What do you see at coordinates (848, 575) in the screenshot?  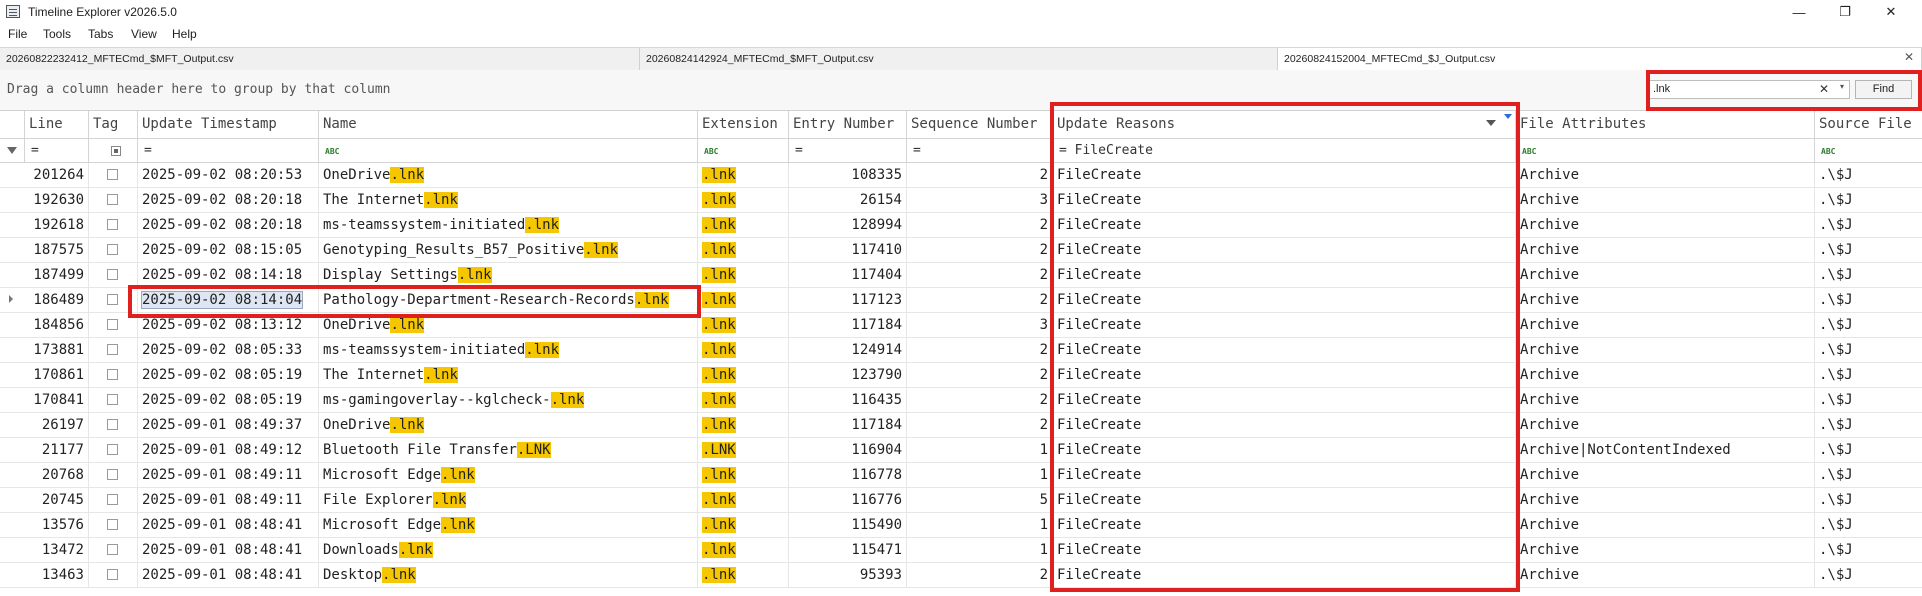 I see `cell-entry-number: 95393` at bounding box center [848, 575].